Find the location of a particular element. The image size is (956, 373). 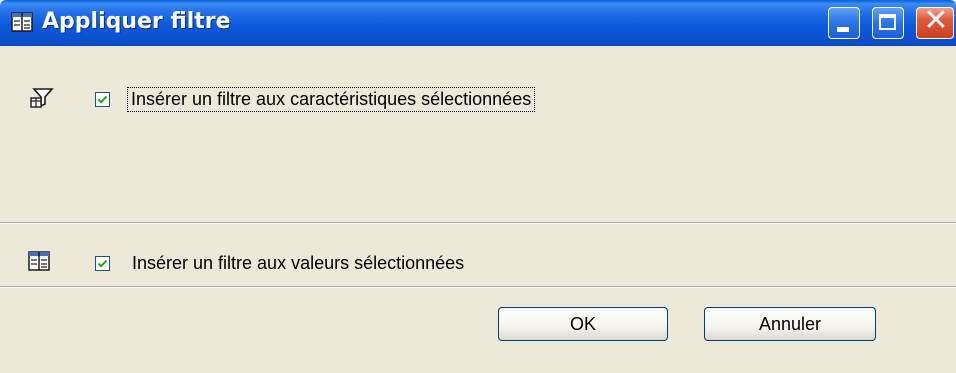

minimize-icon is located at coordinates (843, 29).